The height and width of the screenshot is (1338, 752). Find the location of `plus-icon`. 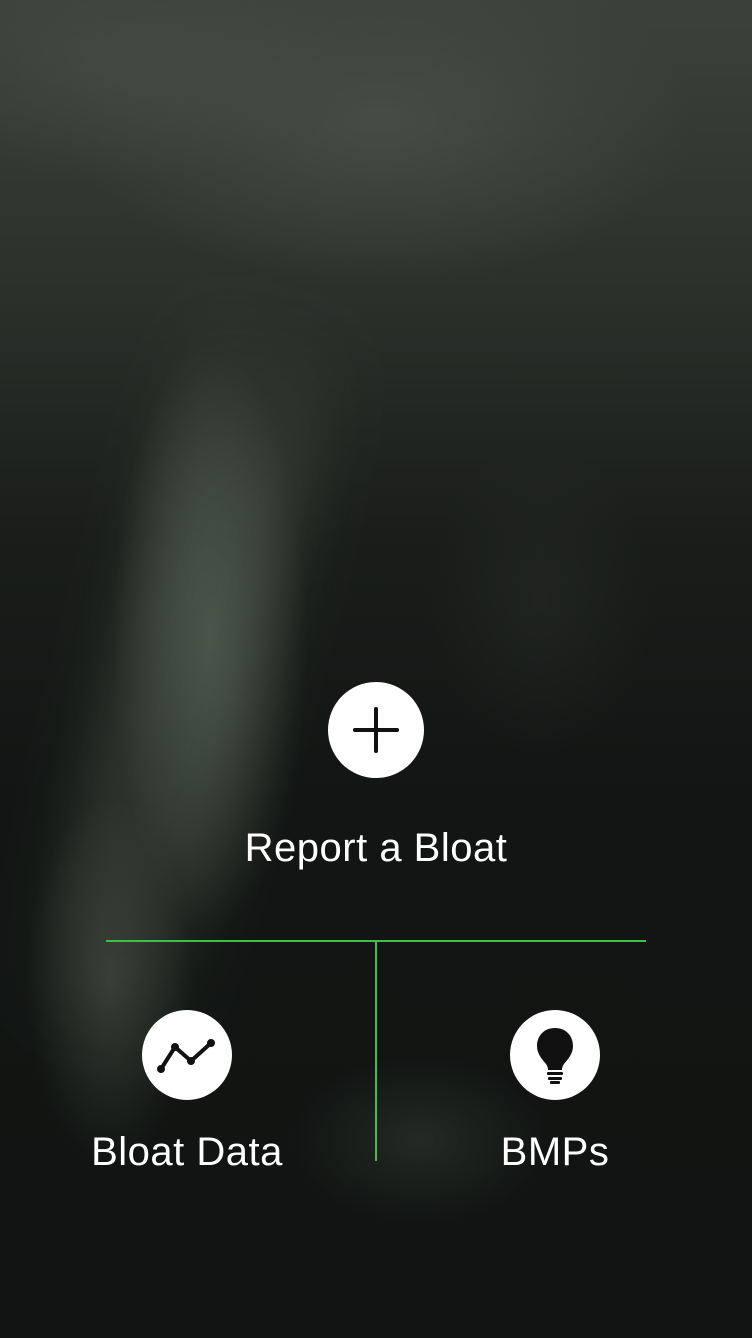

plus-icon is located at coordinates (376, 730).